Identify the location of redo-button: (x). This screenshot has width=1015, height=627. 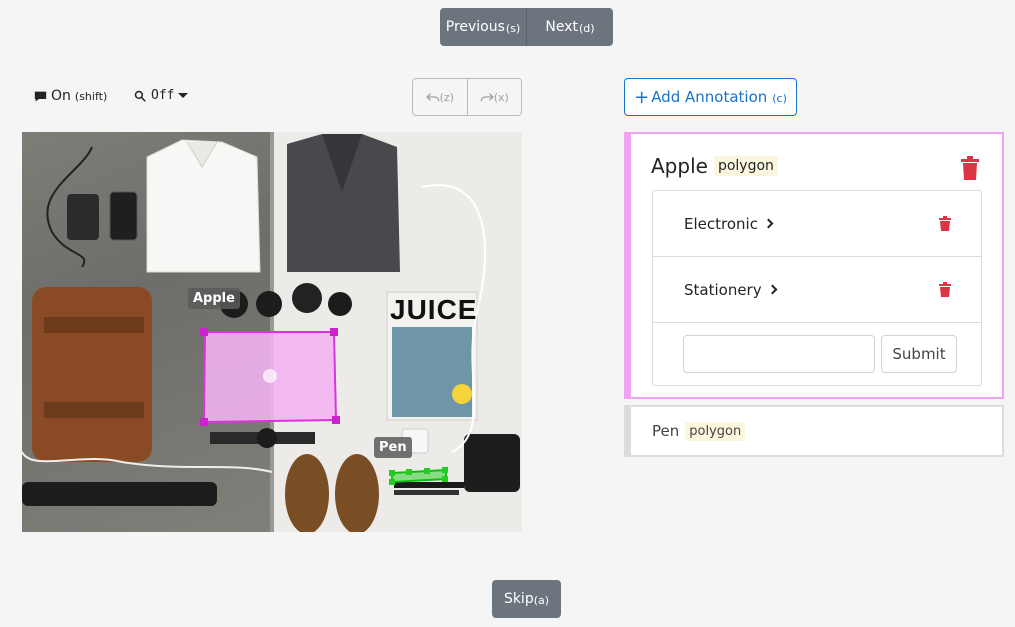
(495, 97).